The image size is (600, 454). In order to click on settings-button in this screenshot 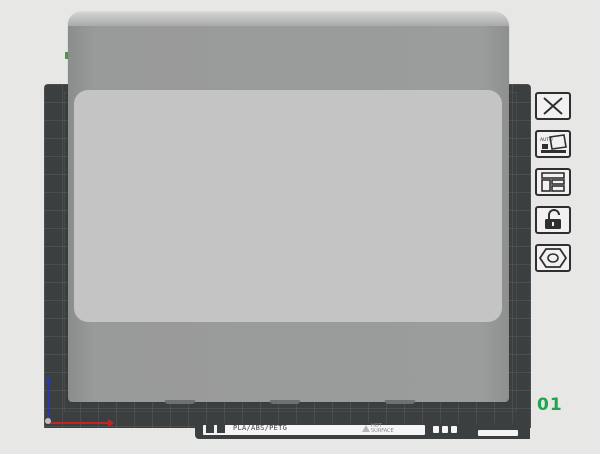, I will do `click(553, 258)`.